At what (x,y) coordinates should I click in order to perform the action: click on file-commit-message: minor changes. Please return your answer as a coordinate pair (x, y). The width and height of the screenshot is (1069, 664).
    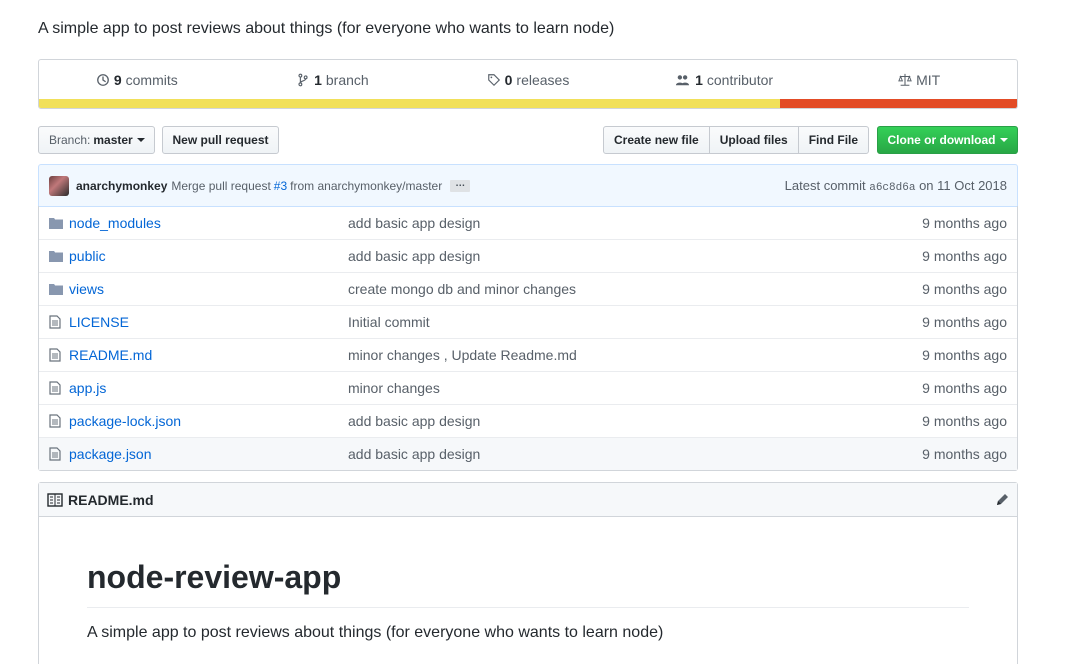
    Looking at the image, I should click on (635, 388).